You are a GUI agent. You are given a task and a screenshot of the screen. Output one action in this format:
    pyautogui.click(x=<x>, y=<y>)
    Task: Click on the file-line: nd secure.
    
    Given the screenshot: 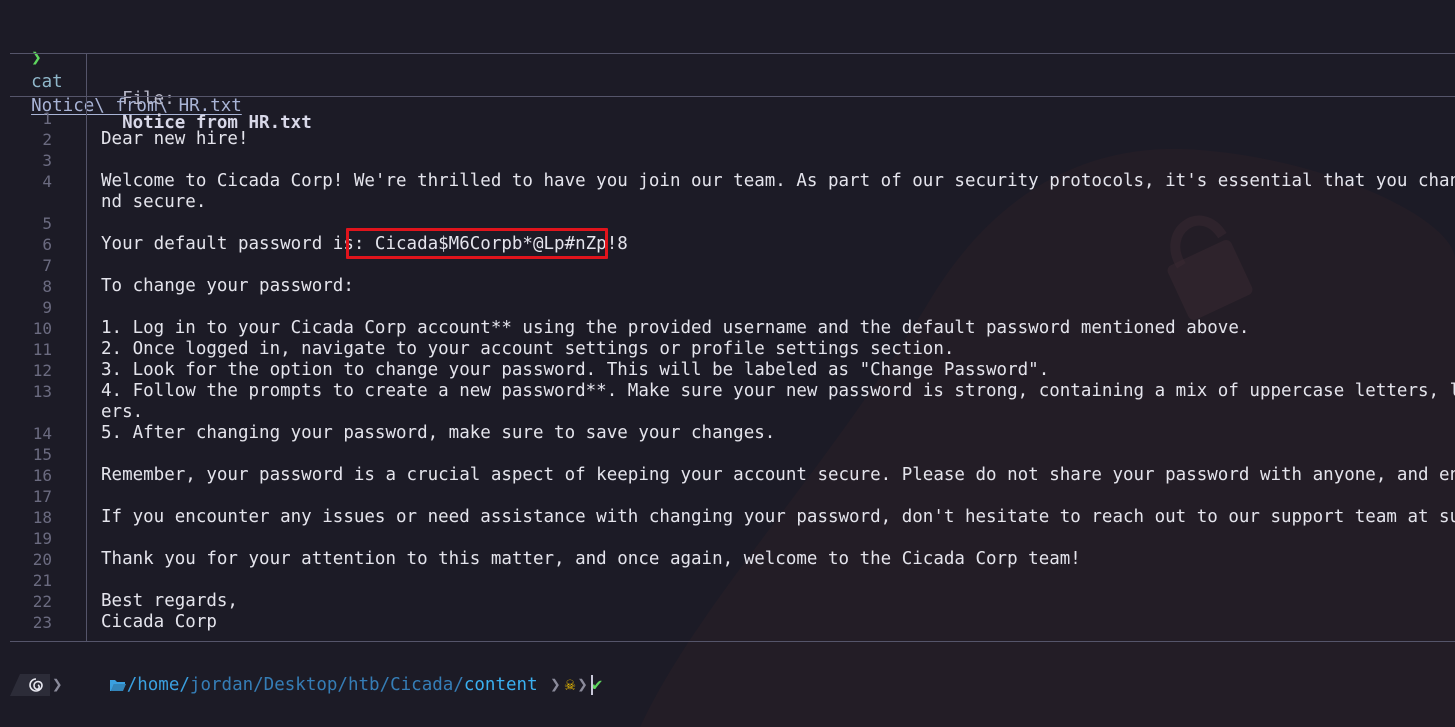 What is the action you would take?
    pyautogui.click(x=154, y=202)
    